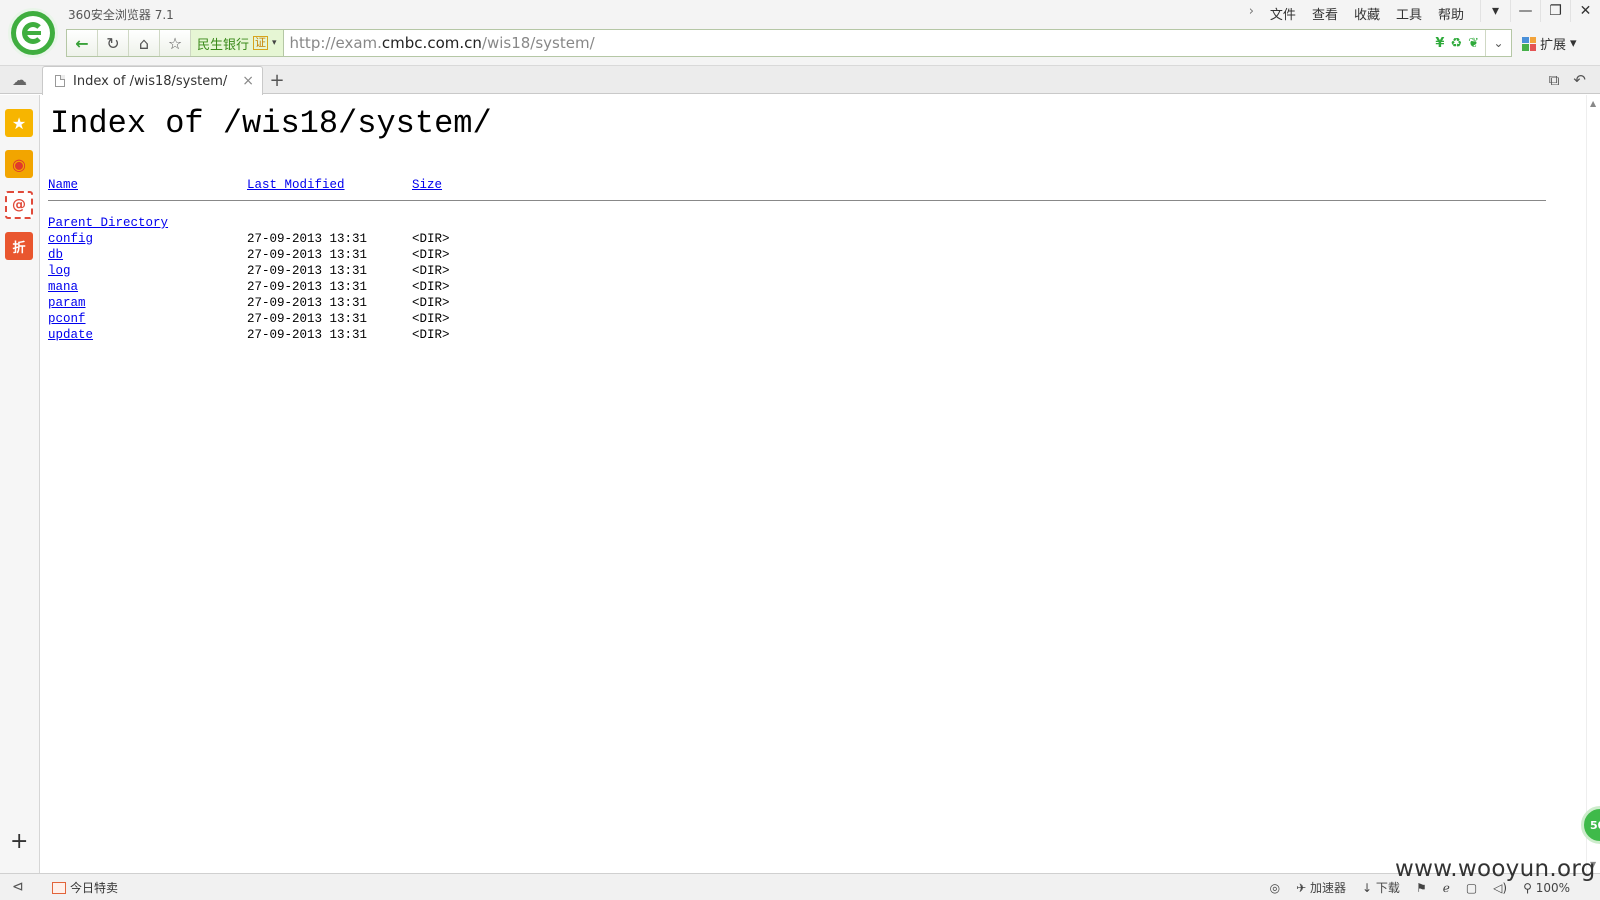 This screenshot has width=1600, height=900. Describe the element at coordinates (18, 887) in the screenshot. I see `collapse-sidebar-icon: ⊲` at that location.